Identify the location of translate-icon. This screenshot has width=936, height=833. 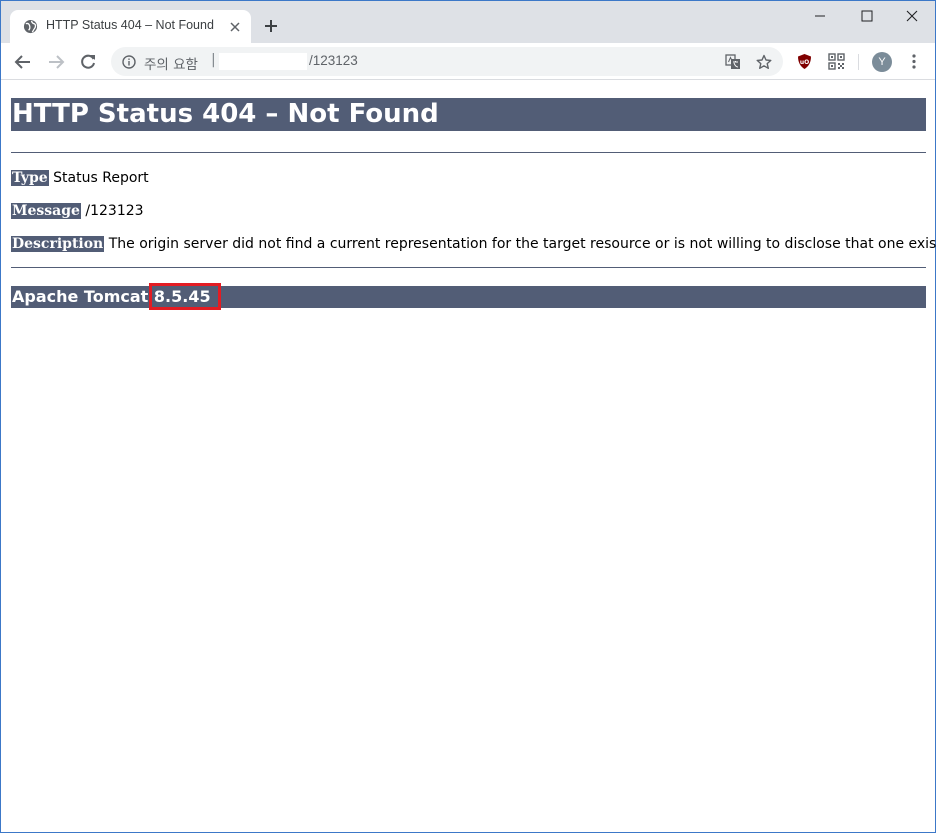
(733, 62).